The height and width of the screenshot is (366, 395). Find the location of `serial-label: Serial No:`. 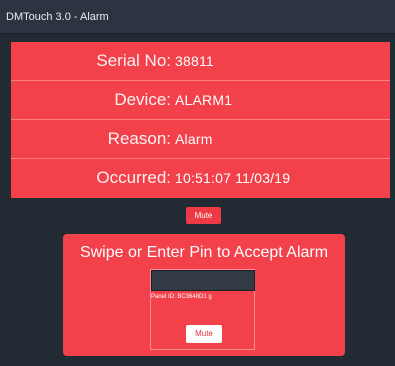

serial-label: Serial No: is located at coordinates (133, 60).